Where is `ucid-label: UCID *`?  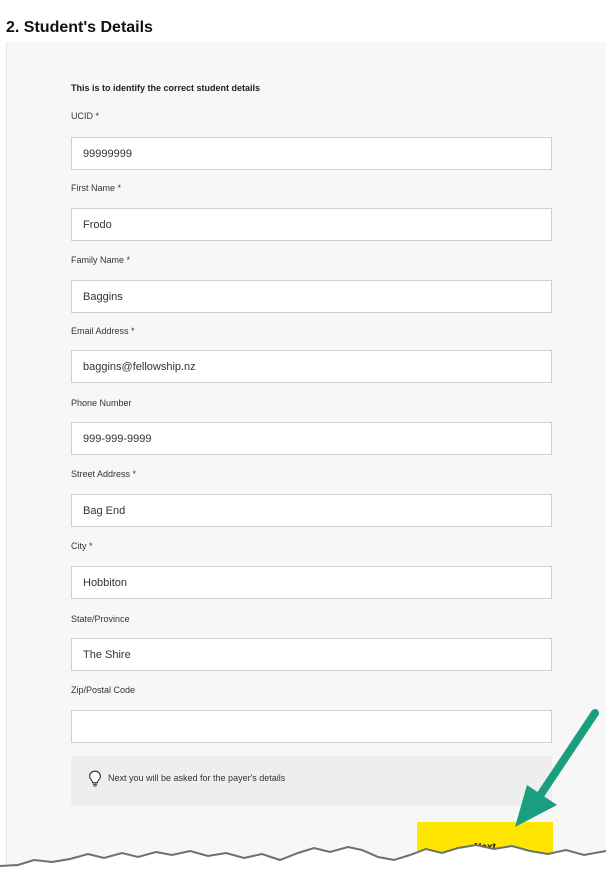 ucid-label: UCID * is located at coordinates (85, 116).